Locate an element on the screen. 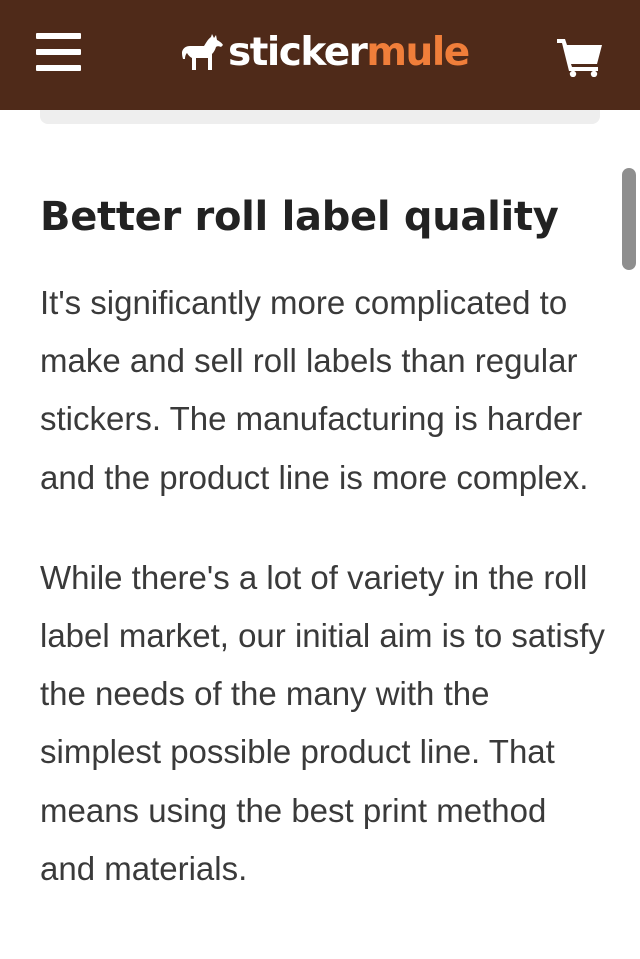 This screenshot has width=640, height=959. logo-wordmark: stickermule is located at coordinates (349, 53).